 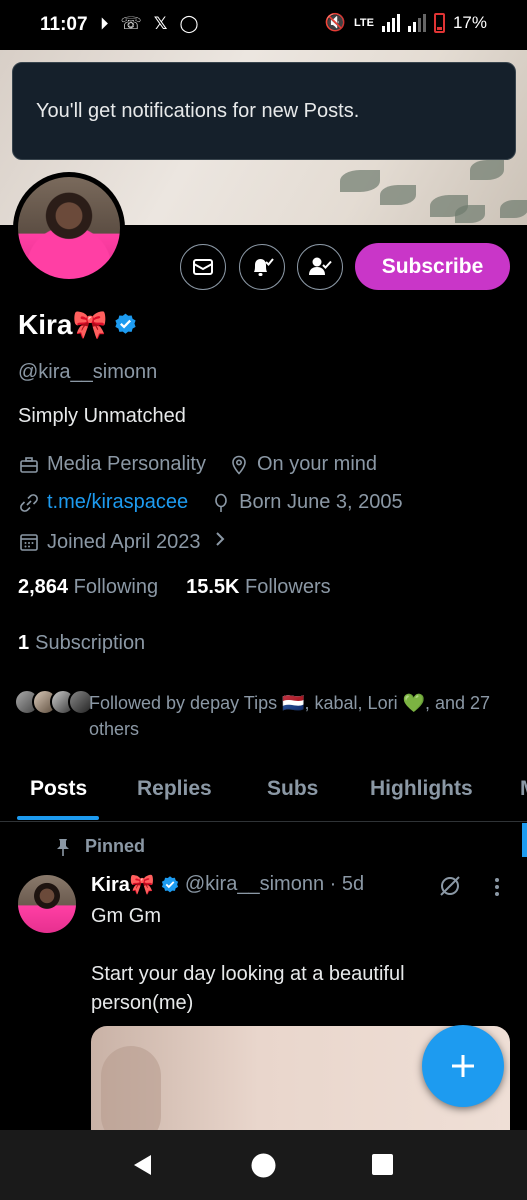 I want to click on tab-subs: Subs, so click(x=292, y=789).